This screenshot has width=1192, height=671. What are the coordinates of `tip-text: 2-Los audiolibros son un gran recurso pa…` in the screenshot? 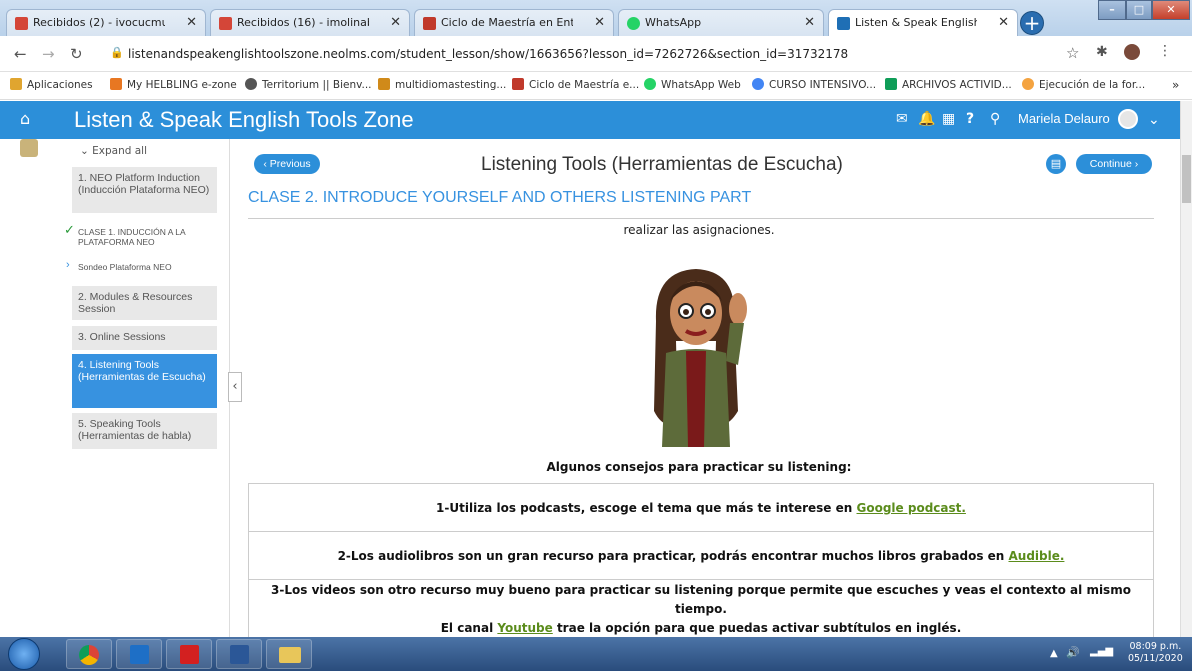 It's located at (701, 556).